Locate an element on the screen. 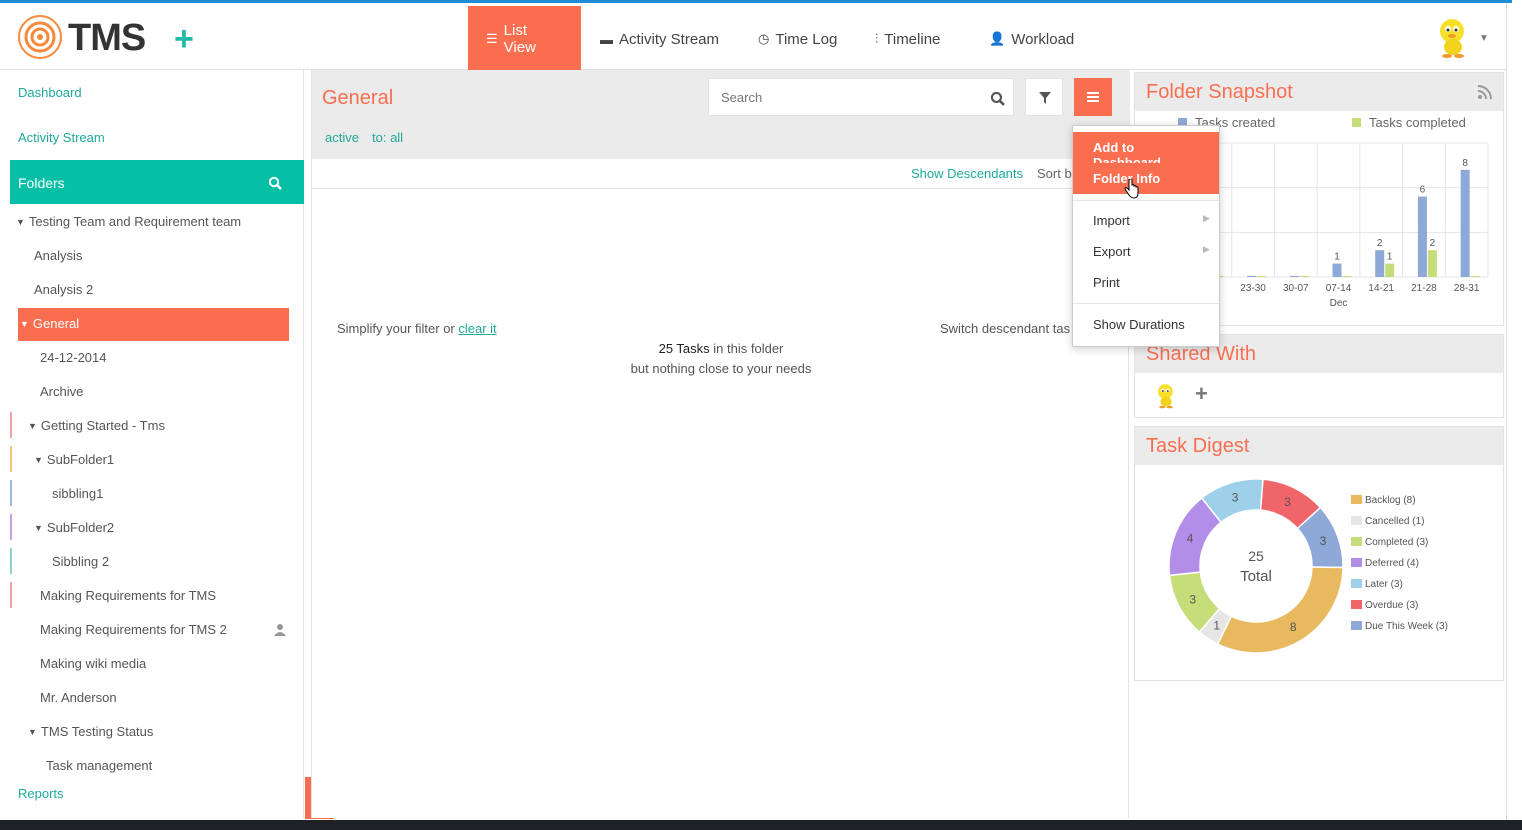 The width and height of the screenshot is (1522, 830). empty-state-filter-text: Simplify your filter or clear it is located at coordinates (417, 328).